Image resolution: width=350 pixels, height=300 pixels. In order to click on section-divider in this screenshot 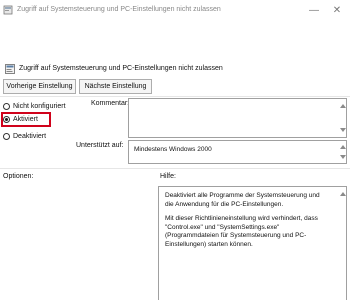, I will do `click(175, 168)`.